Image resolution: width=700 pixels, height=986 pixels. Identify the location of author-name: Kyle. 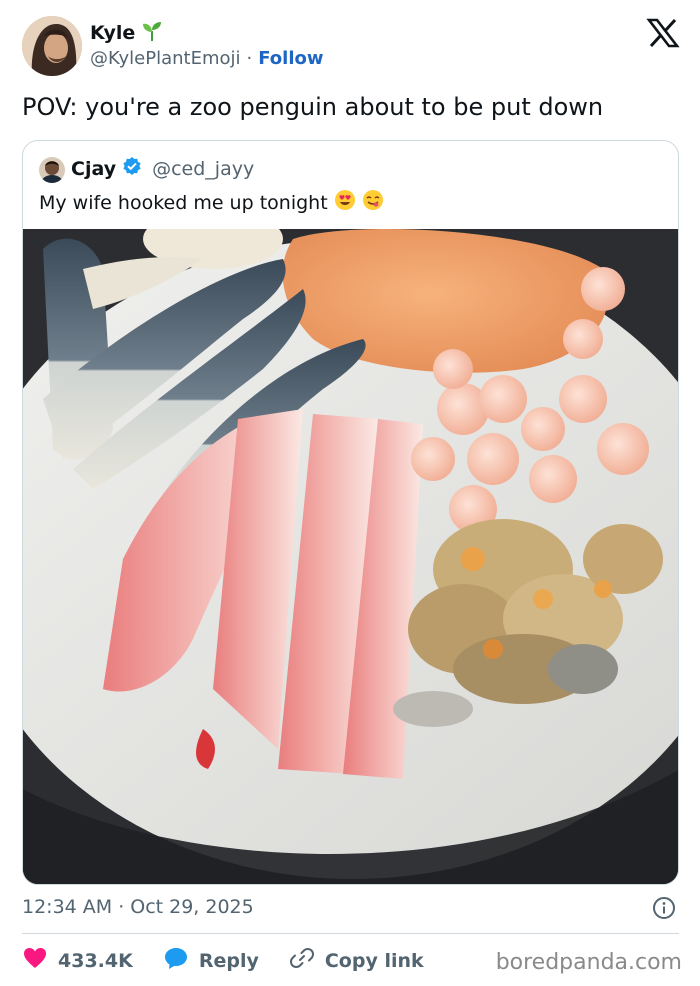
(112, 33).